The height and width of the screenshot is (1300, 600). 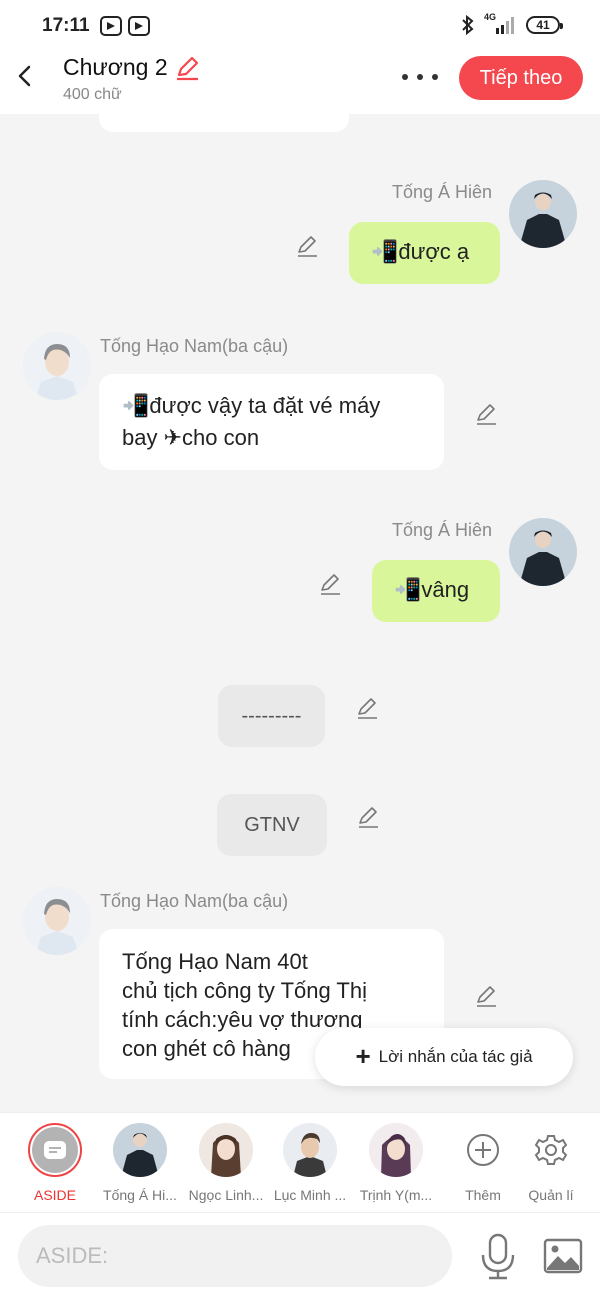 What do you see at coordinates (300, 26) in the screenshot?
I see `status-bar: 17:11 4G 41` at bounding box center [300, 26].